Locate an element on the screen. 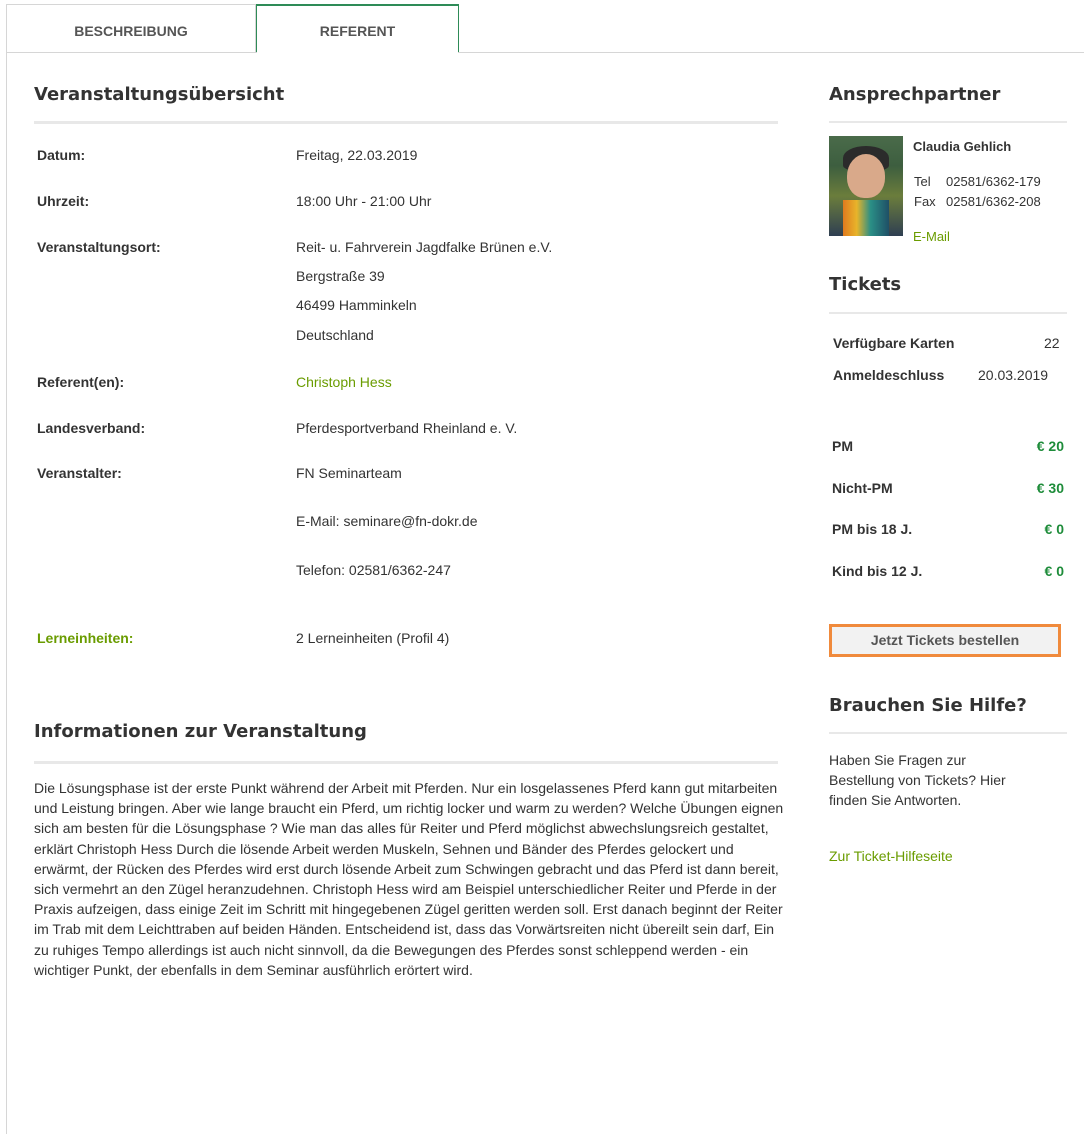 The width and height of the screenshot is (1084, 1134). date-value: Freitag, 22.03.2019 is located at coordinates (357, 155).